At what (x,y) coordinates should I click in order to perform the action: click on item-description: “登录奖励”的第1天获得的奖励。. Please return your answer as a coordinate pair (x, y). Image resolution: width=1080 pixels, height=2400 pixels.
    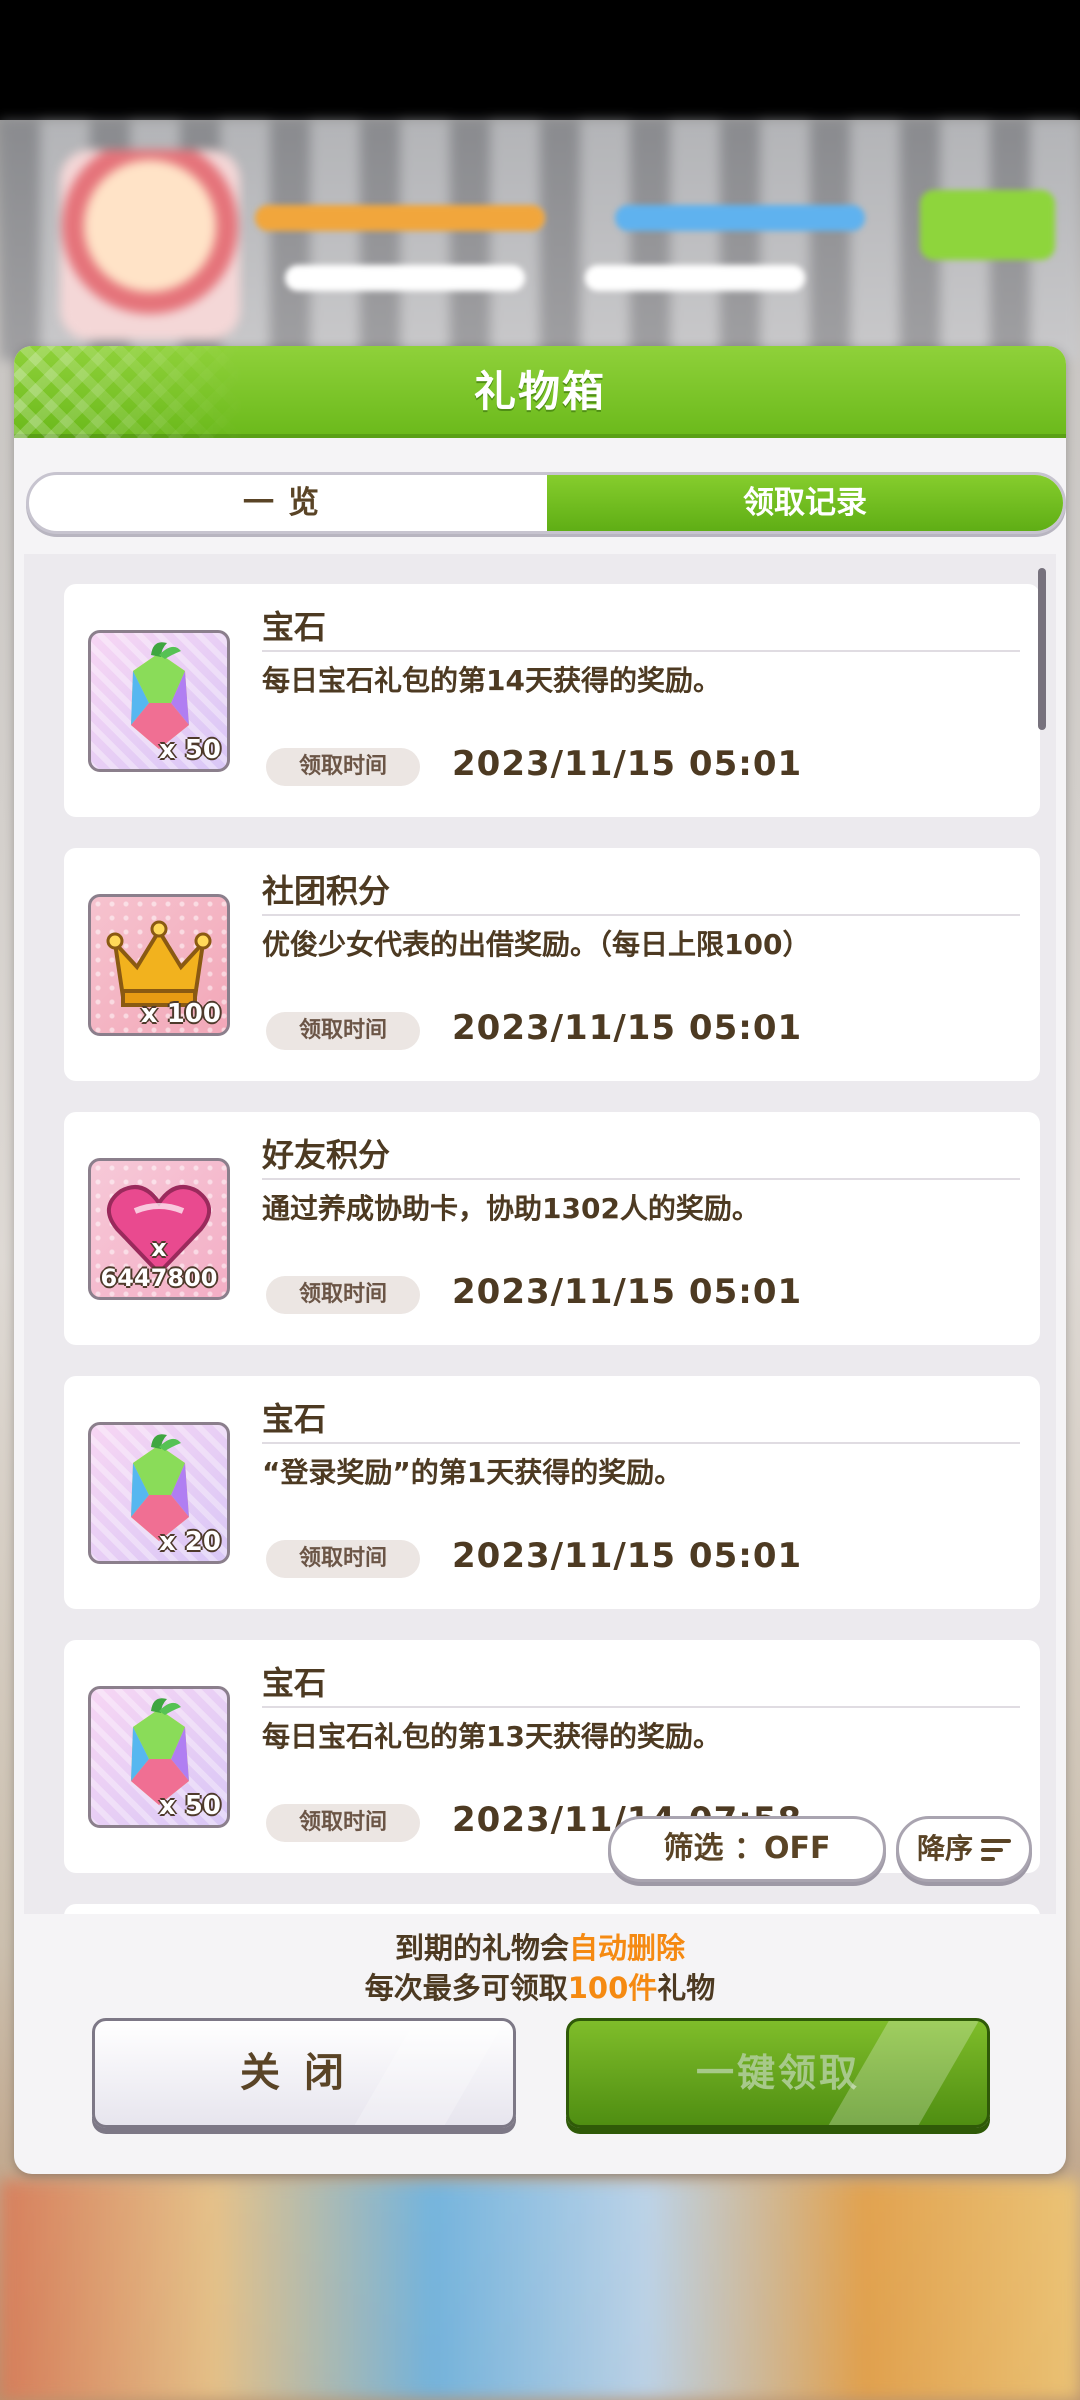
    Looking at the image, I should click on (472, 1472).